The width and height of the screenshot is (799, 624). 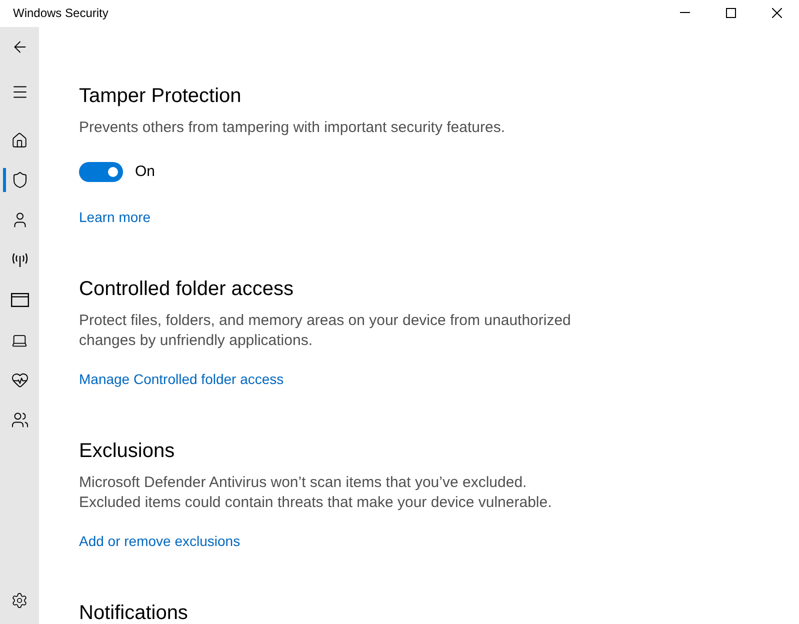 I want to click on section-heading: Notifications, so click(x=133, y=613).